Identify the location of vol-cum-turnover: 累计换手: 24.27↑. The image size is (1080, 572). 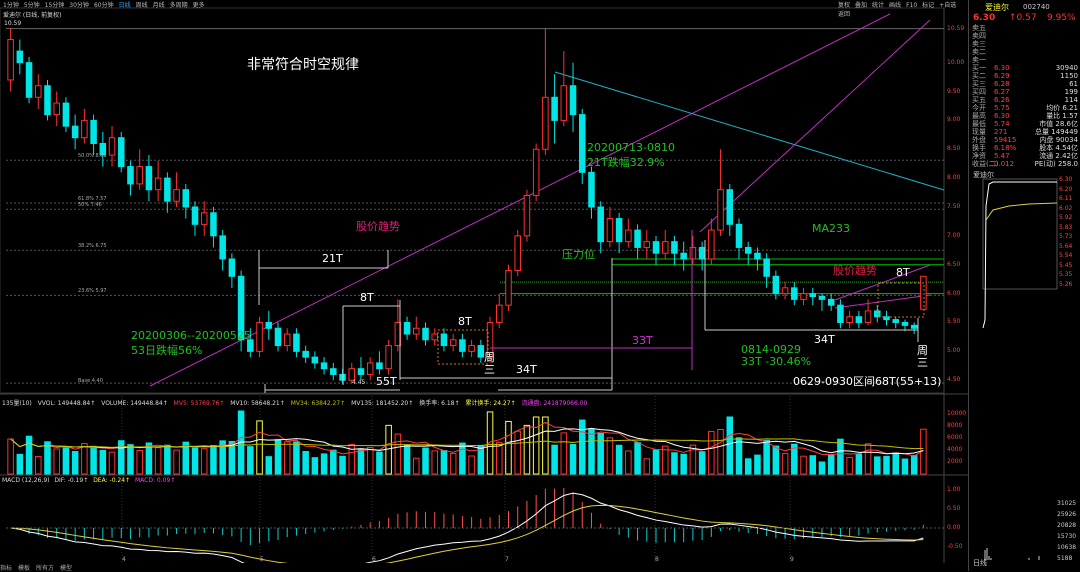
(490, 403).